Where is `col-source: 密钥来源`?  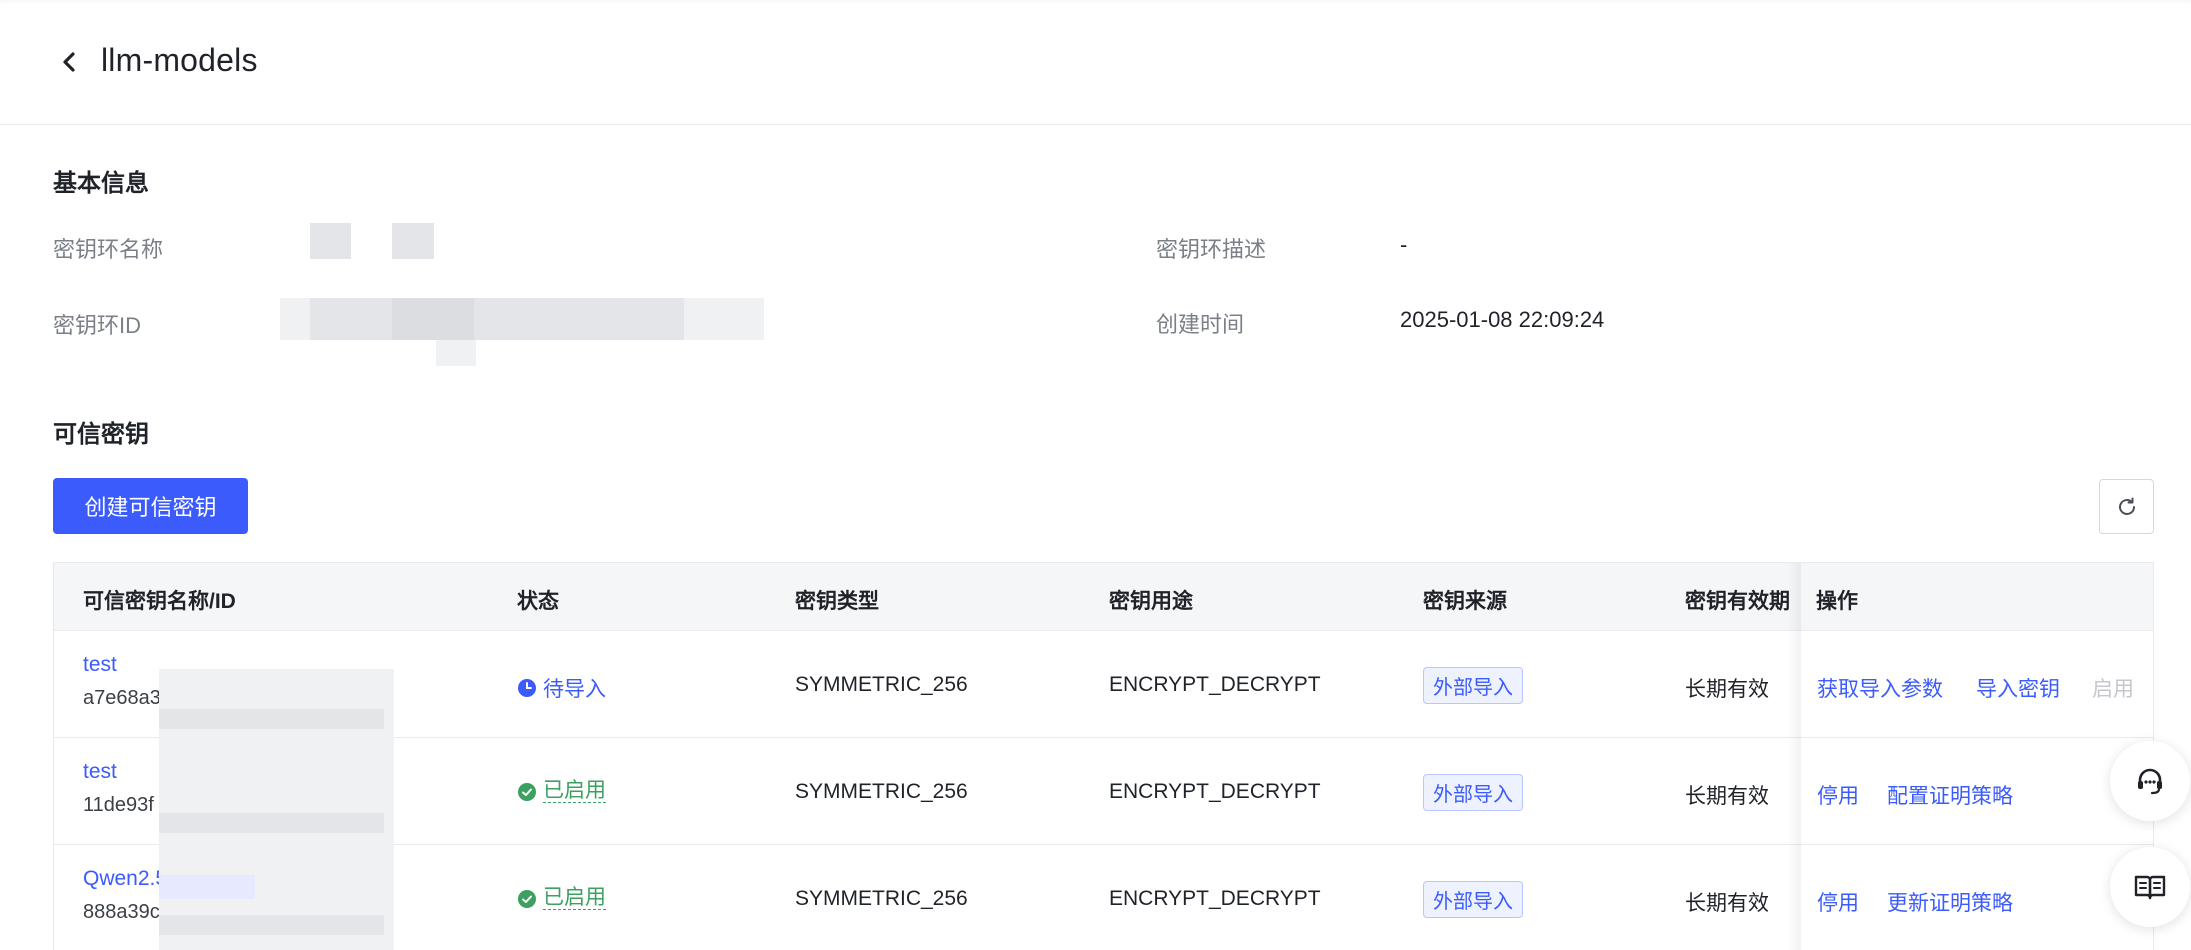 col-source: 密钥来源 is located at coordinates (1465, 601).